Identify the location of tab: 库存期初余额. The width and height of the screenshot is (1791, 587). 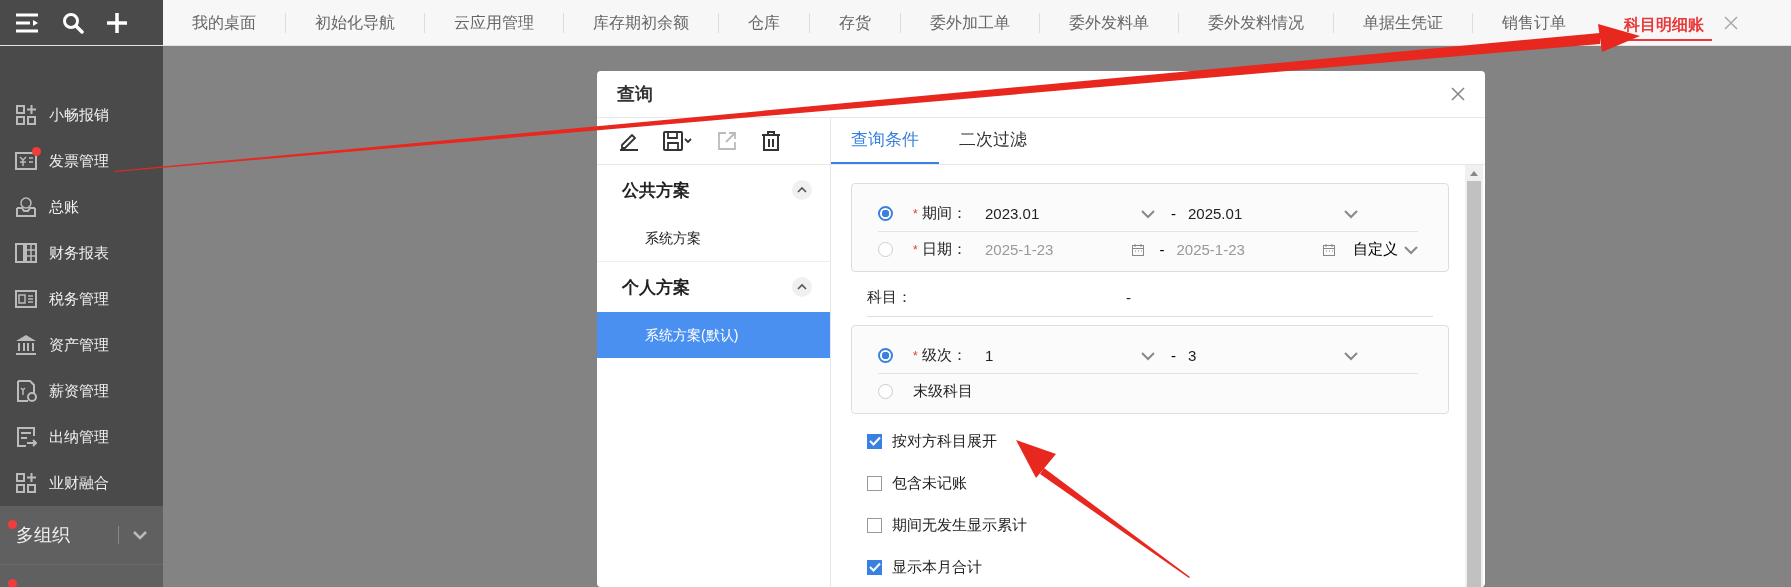
(640, 22).